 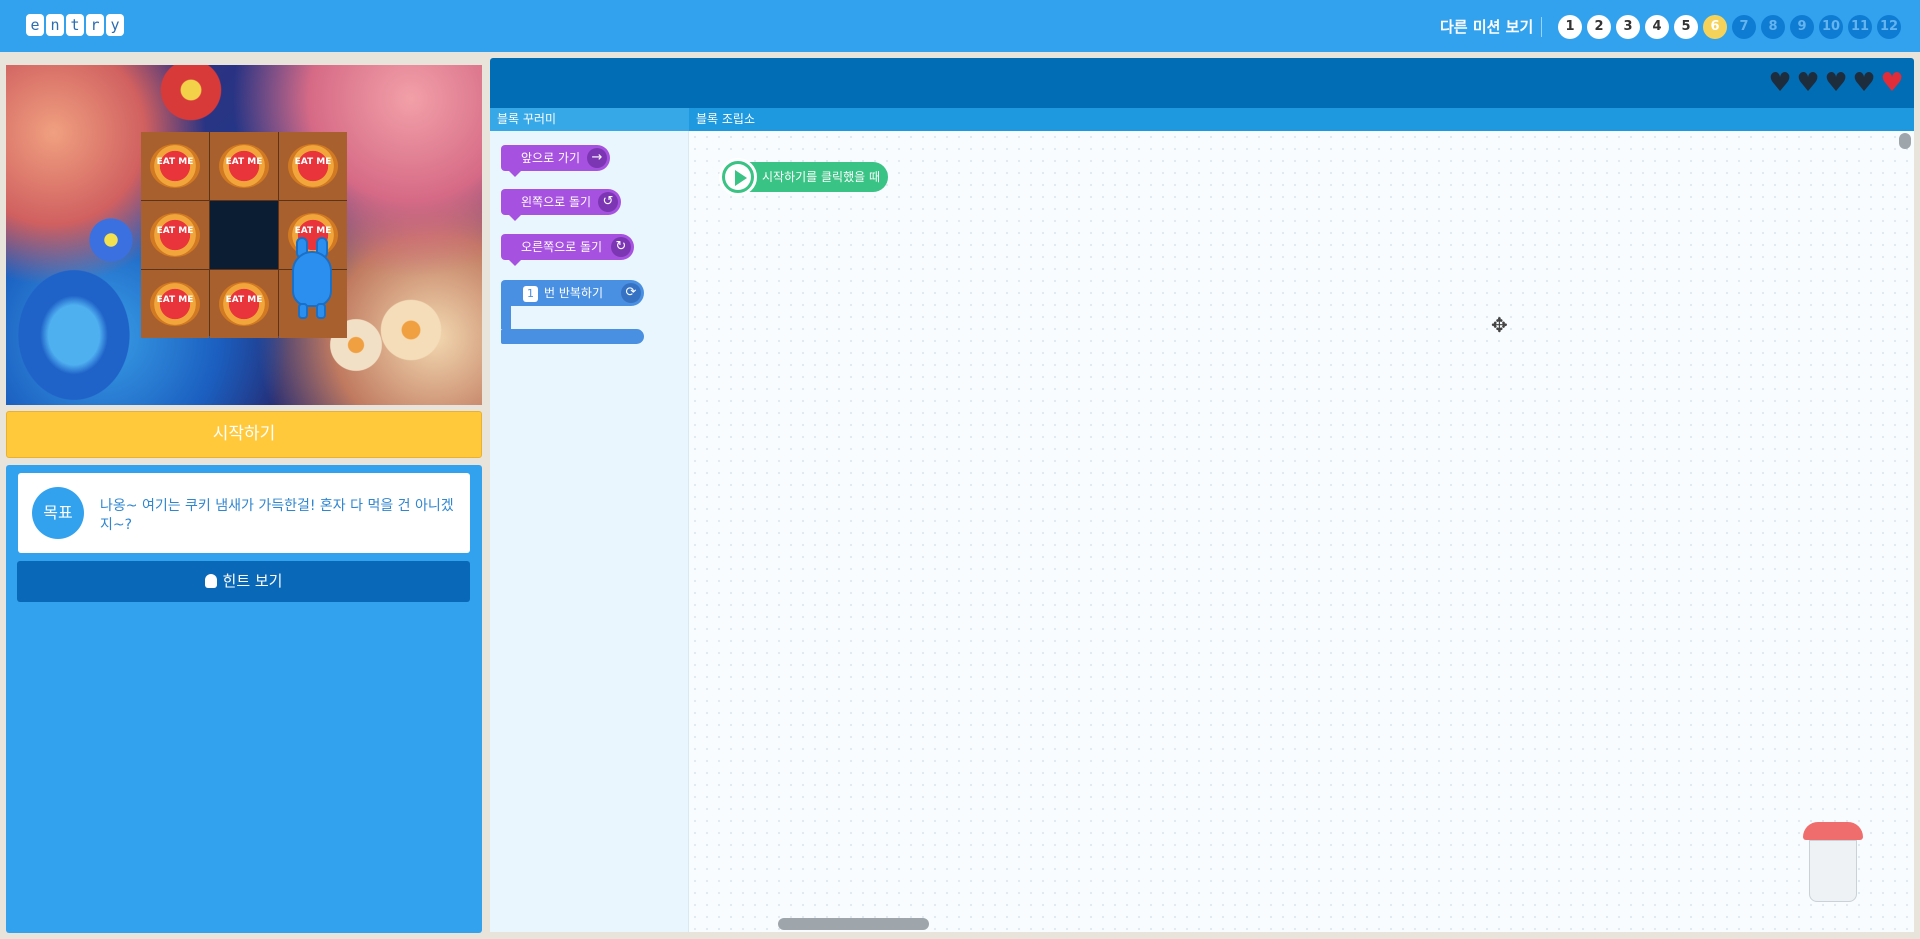 I want to click on repeat-block-label: 번 반복하기, so click(x=574, y=293).